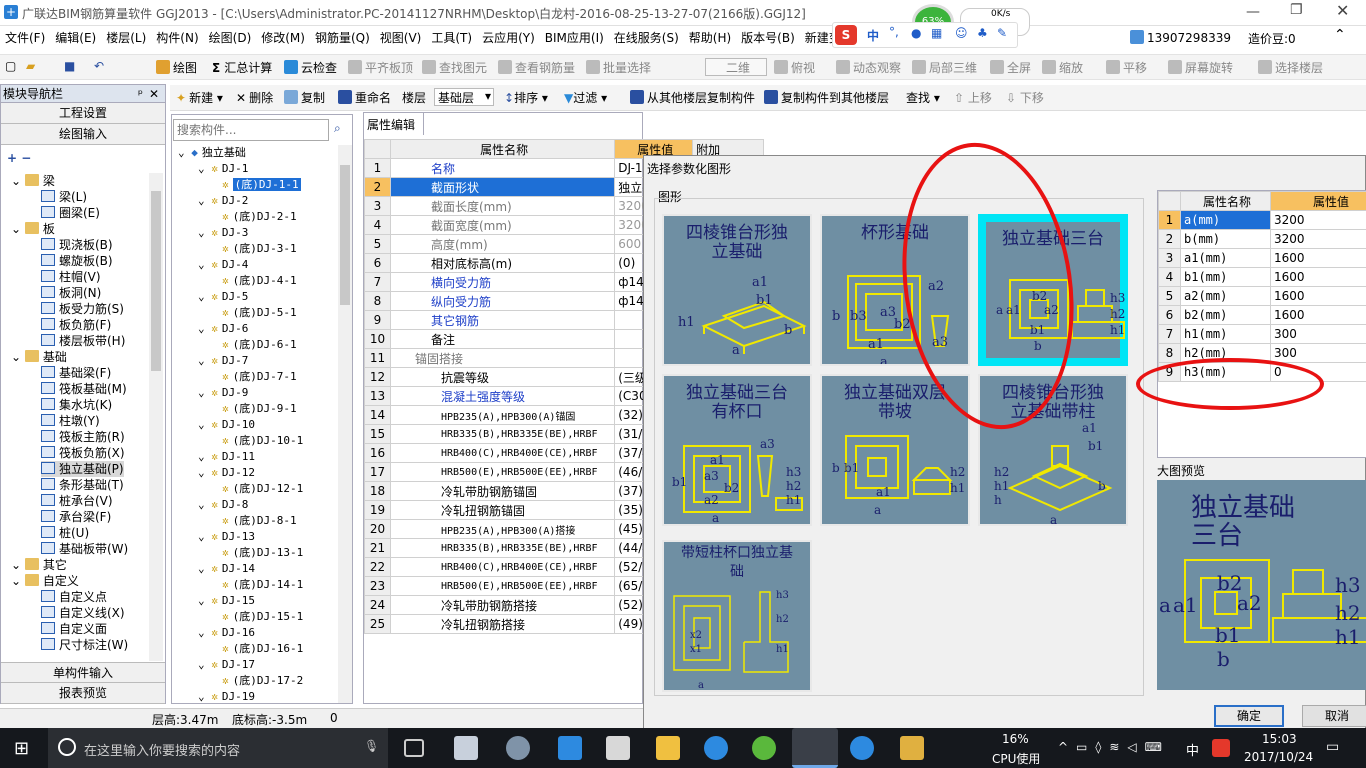 The width and height of the screenshot is (1366, 768). I want to click on sort-button: ↕排序 ▾, so click(526, 97).